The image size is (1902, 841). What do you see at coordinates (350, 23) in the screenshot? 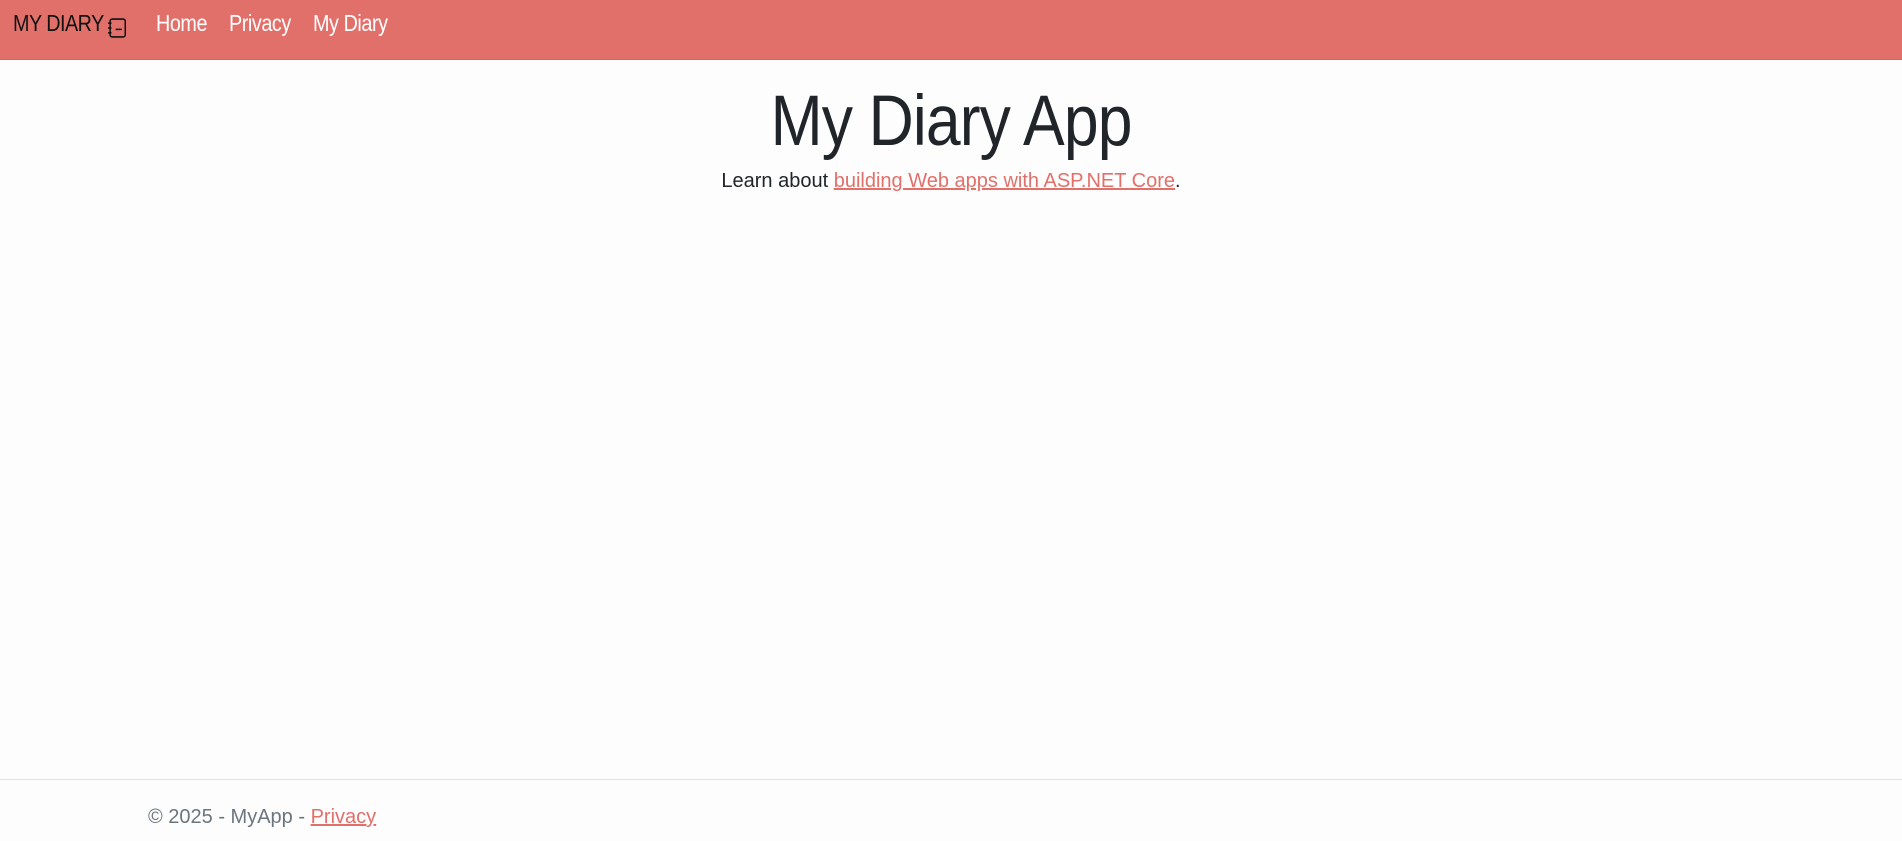
I see `nav-link-my-diary: My Diary` at bounding box center [350, 23].